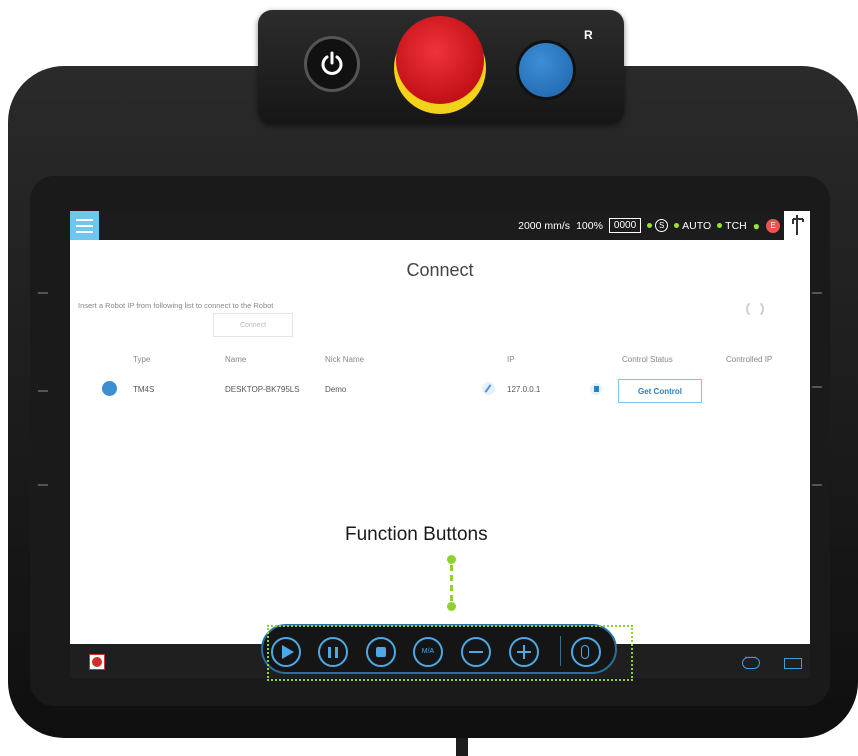  I want to click on project-speed-box: 0000, so click(625, 225).